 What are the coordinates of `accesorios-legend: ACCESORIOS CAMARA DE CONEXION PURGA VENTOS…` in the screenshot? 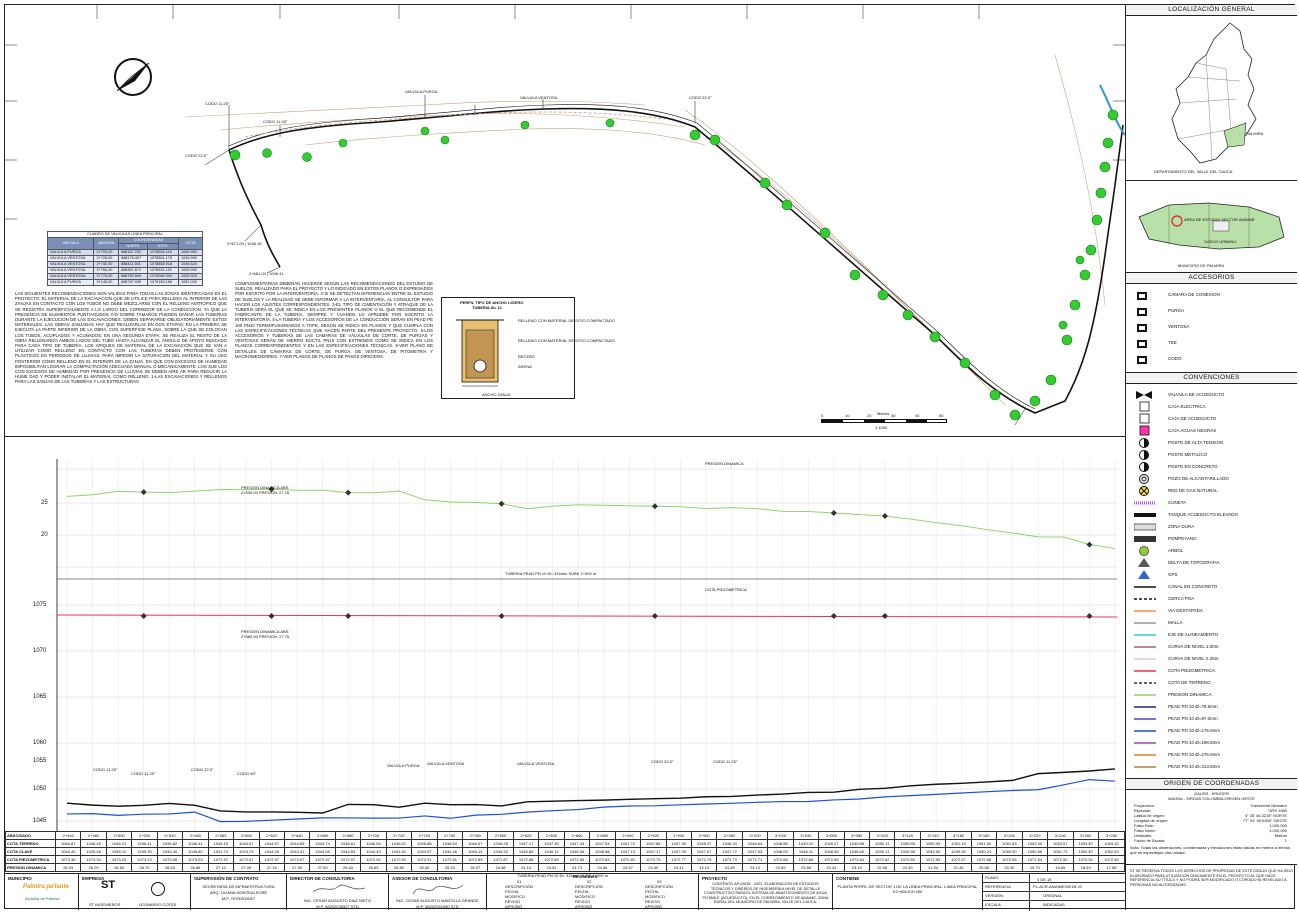 It's located at (1211, 323).